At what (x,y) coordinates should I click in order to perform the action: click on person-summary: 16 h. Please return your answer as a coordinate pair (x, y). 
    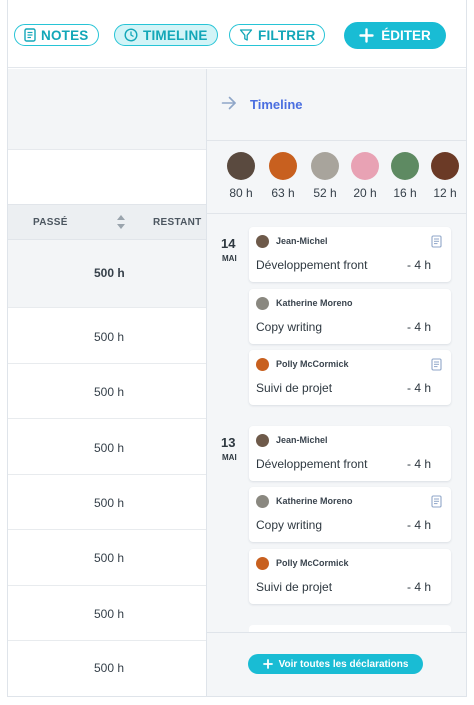
    Looking at the image, I should click on (405, 176).